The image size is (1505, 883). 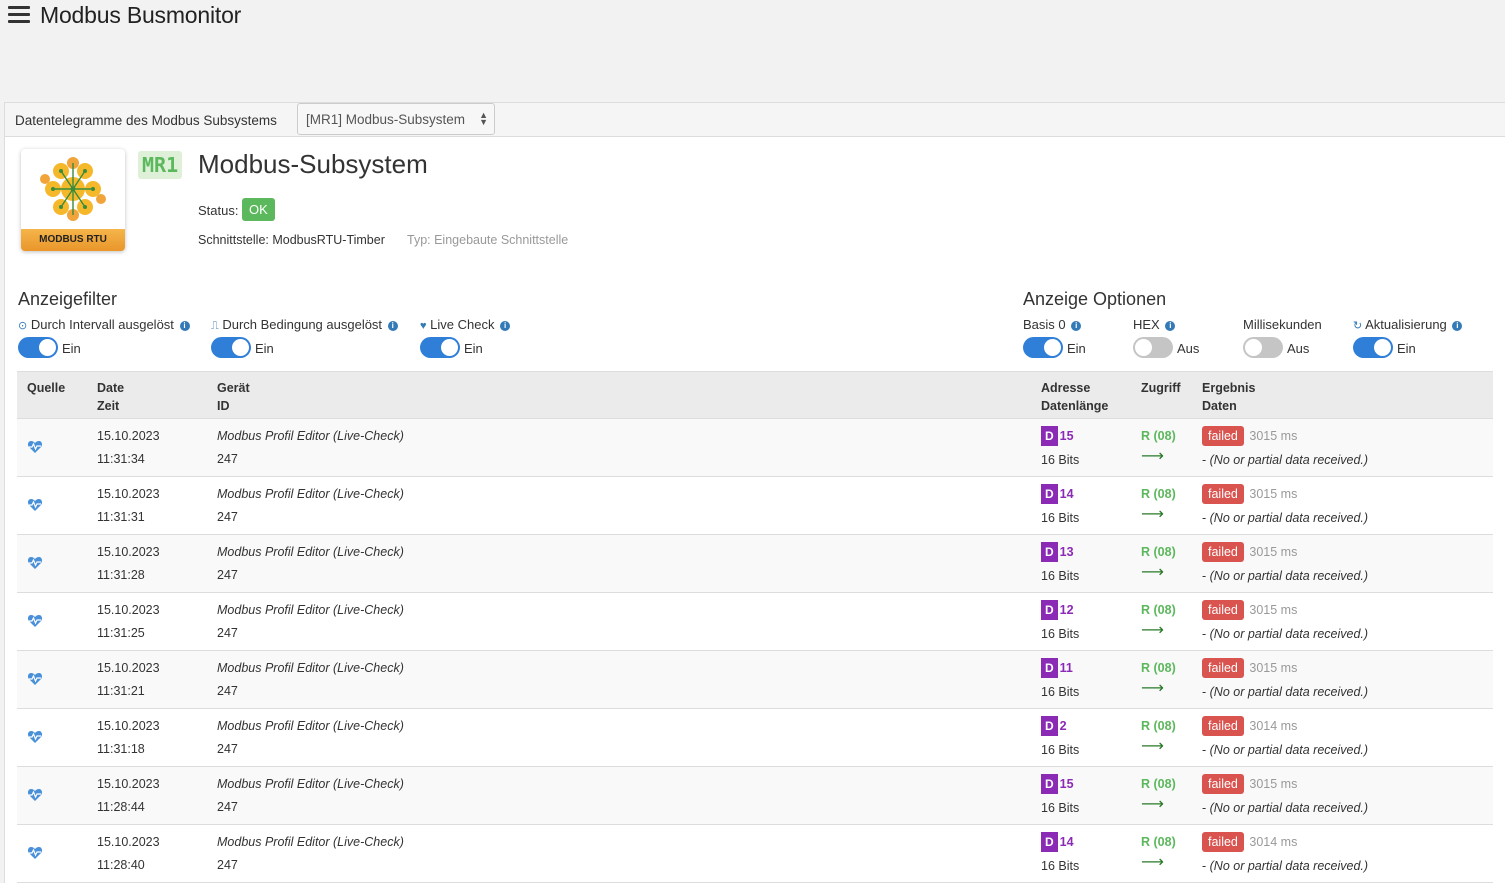 What do you see at coordinates (46, 388) in the screenshot?
I see `th-source: Quelle` at bounding box center [46, 388].